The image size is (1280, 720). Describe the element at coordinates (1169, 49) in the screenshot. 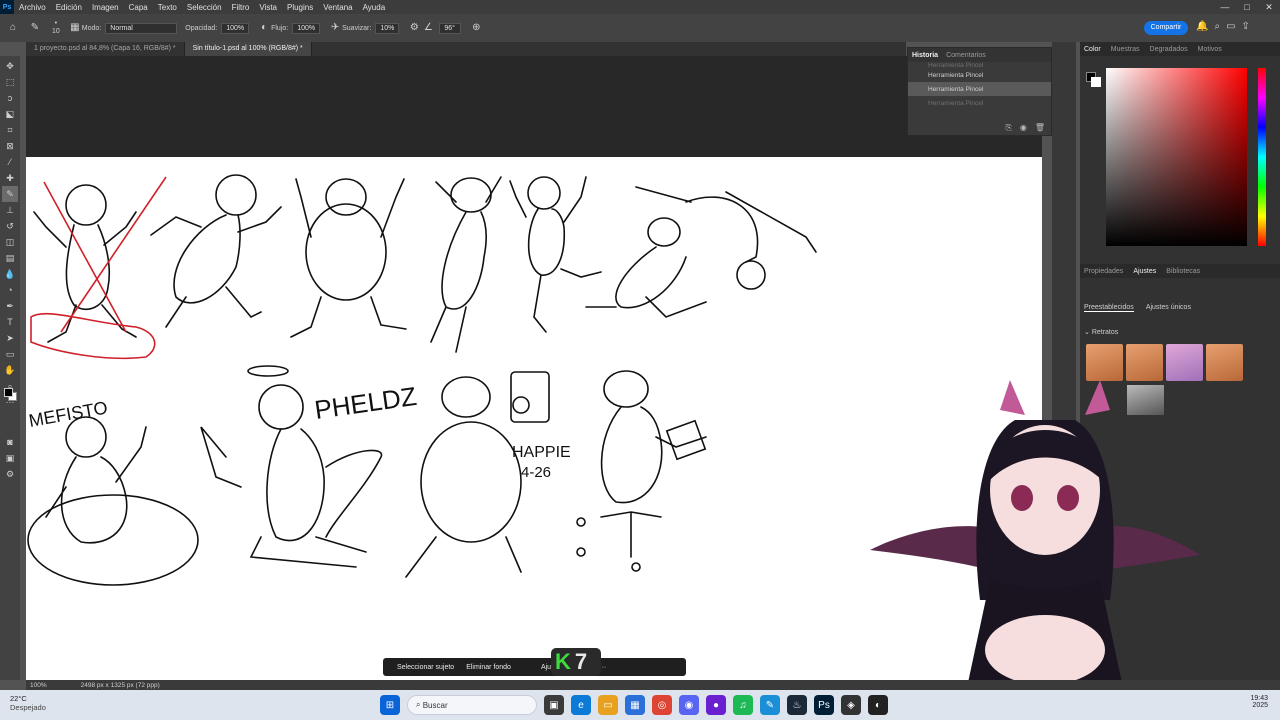

I see `tab-degradados: Degradados` at that location.